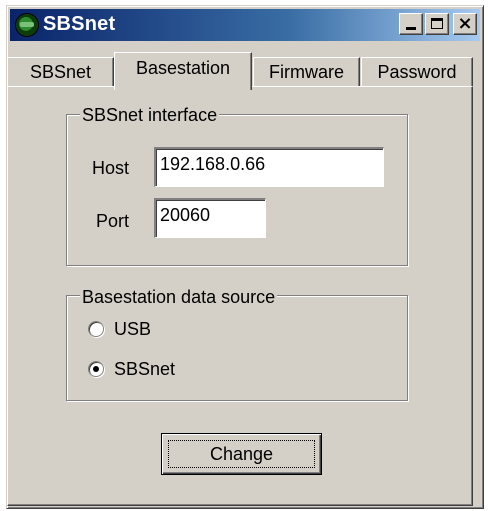  I want to click on minimize-button, so click(411, 24).